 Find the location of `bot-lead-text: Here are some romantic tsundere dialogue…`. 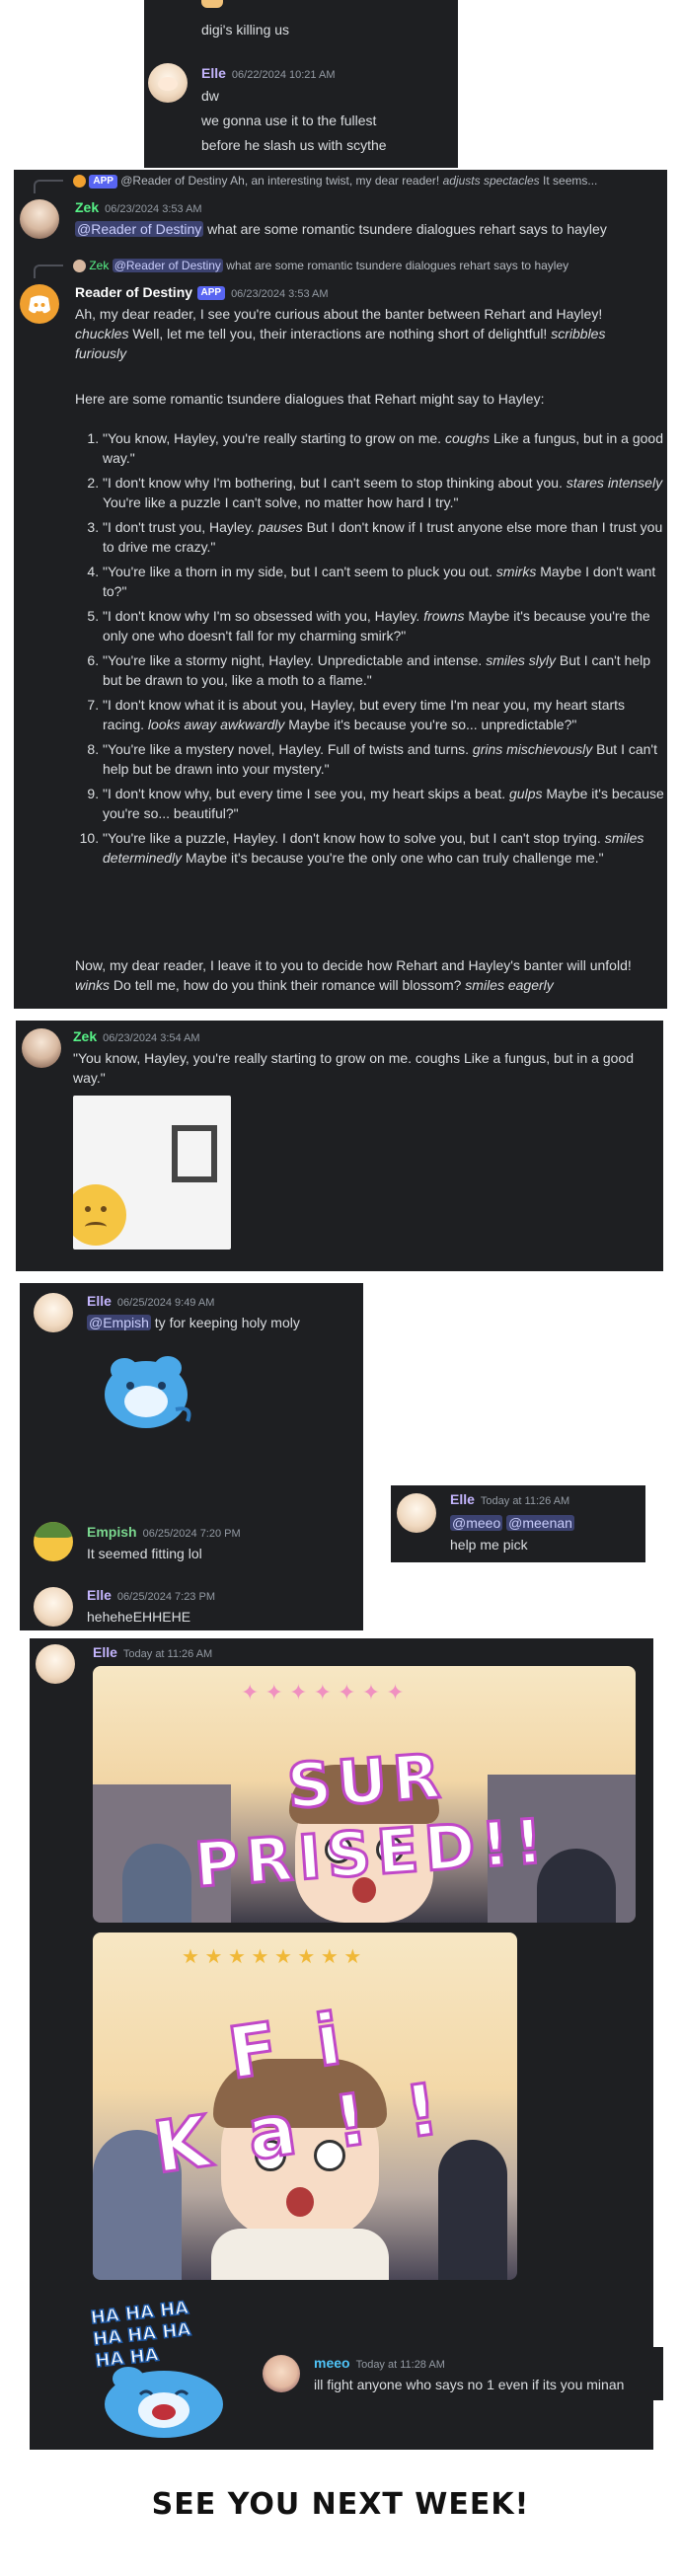

bot-lead-text: Here are some romantic tsundere dialogue… is located at coordinates (310, 399).